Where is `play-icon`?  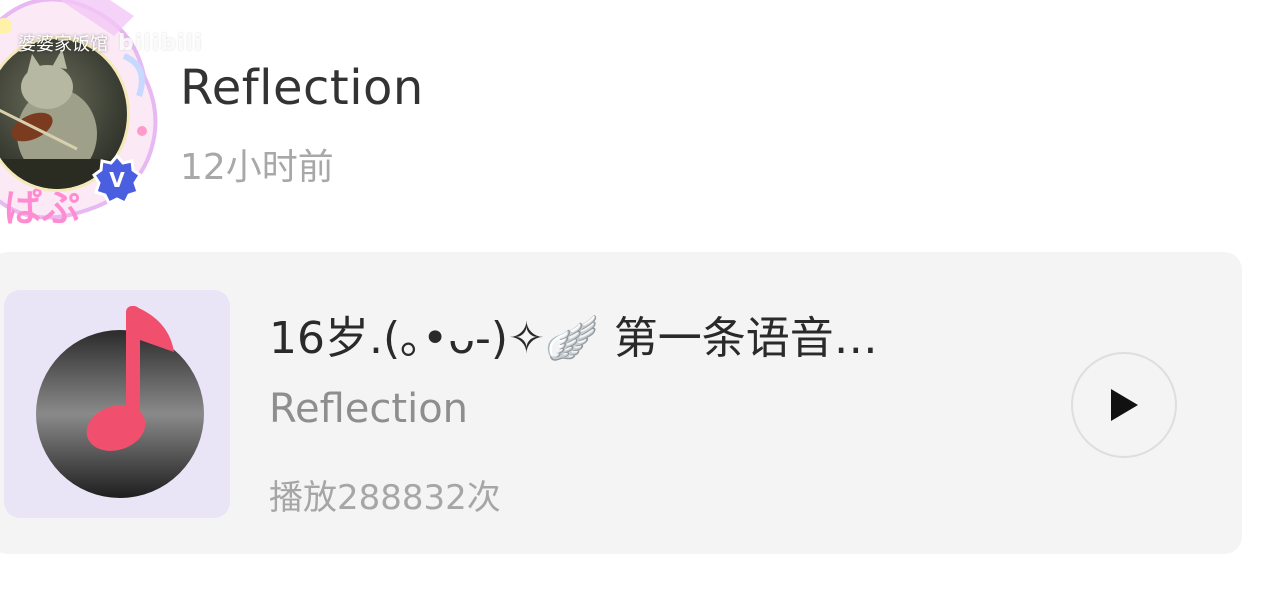
play-icon is located at coordinates (1124, 405).